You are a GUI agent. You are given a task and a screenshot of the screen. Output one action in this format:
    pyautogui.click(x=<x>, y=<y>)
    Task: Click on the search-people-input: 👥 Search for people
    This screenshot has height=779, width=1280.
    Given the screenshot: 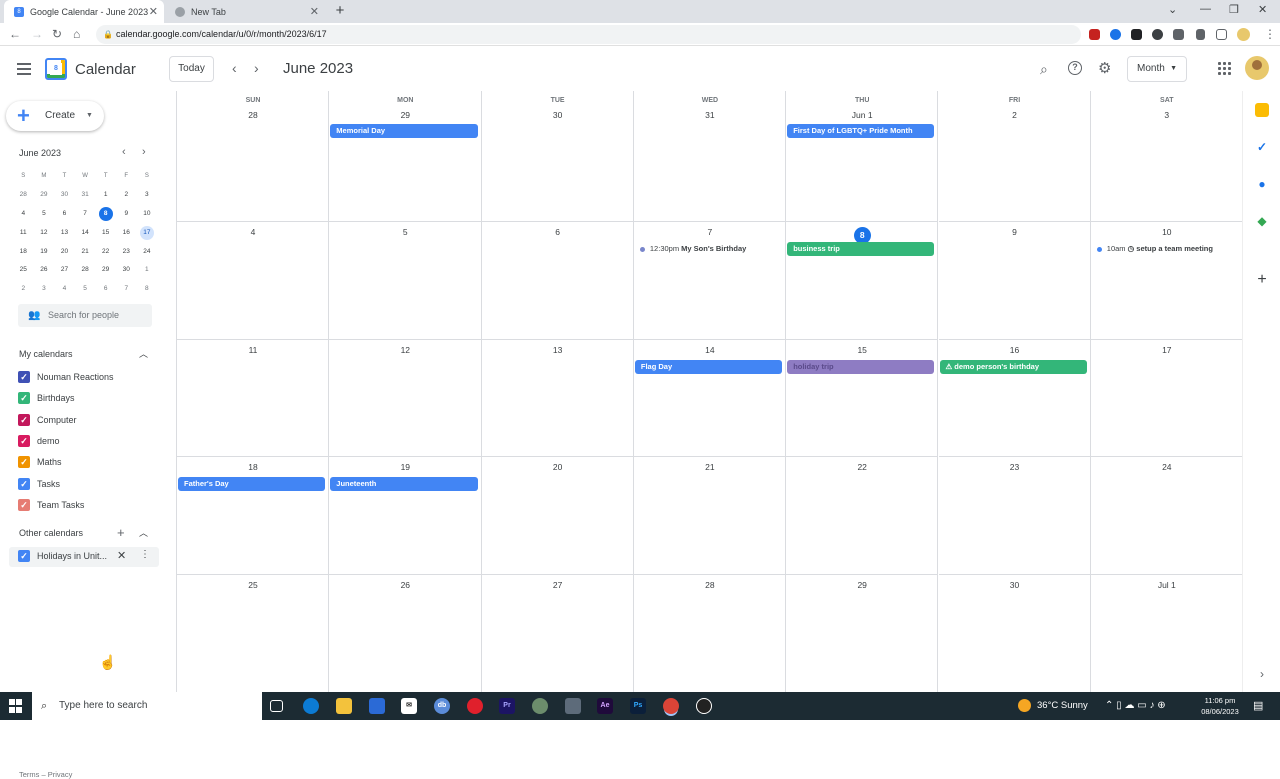 What is the action you would take?
    pyautogui.click(x=85, y=315)
    